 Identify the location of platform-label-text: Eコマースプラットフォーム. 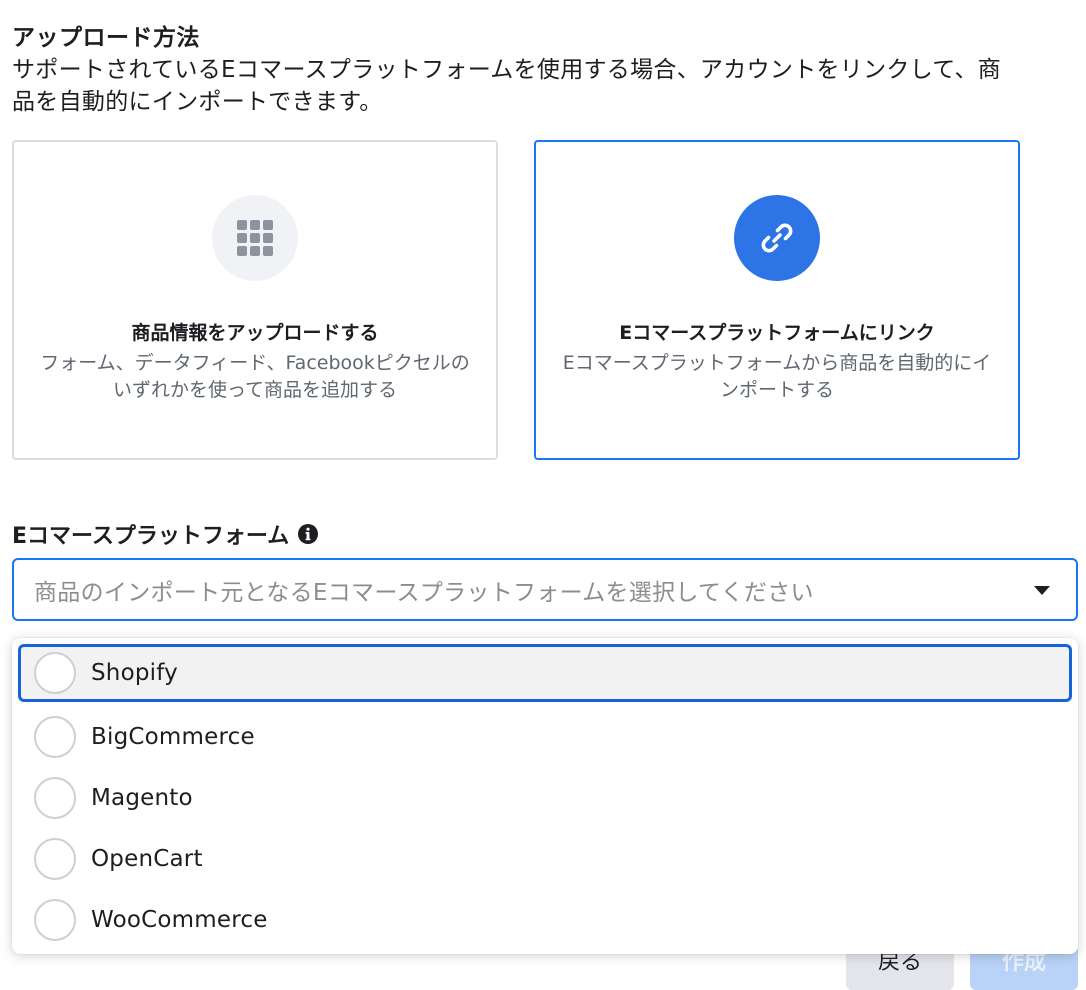
(151, 536).